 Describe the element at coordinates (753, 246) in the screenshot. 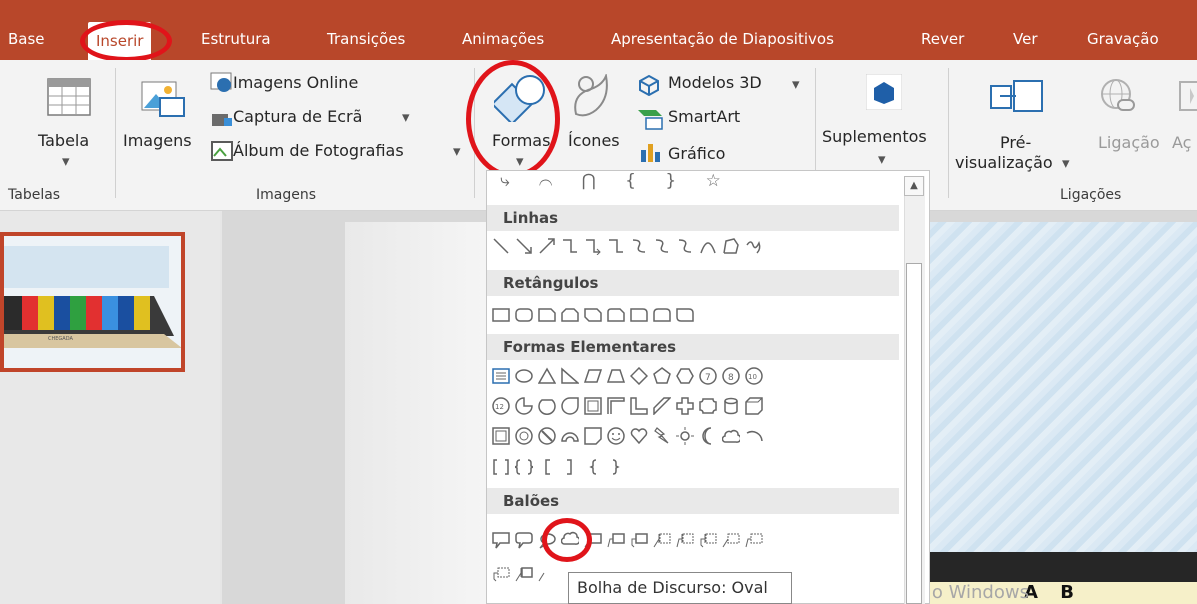

I see `scribble-shape` at that location.